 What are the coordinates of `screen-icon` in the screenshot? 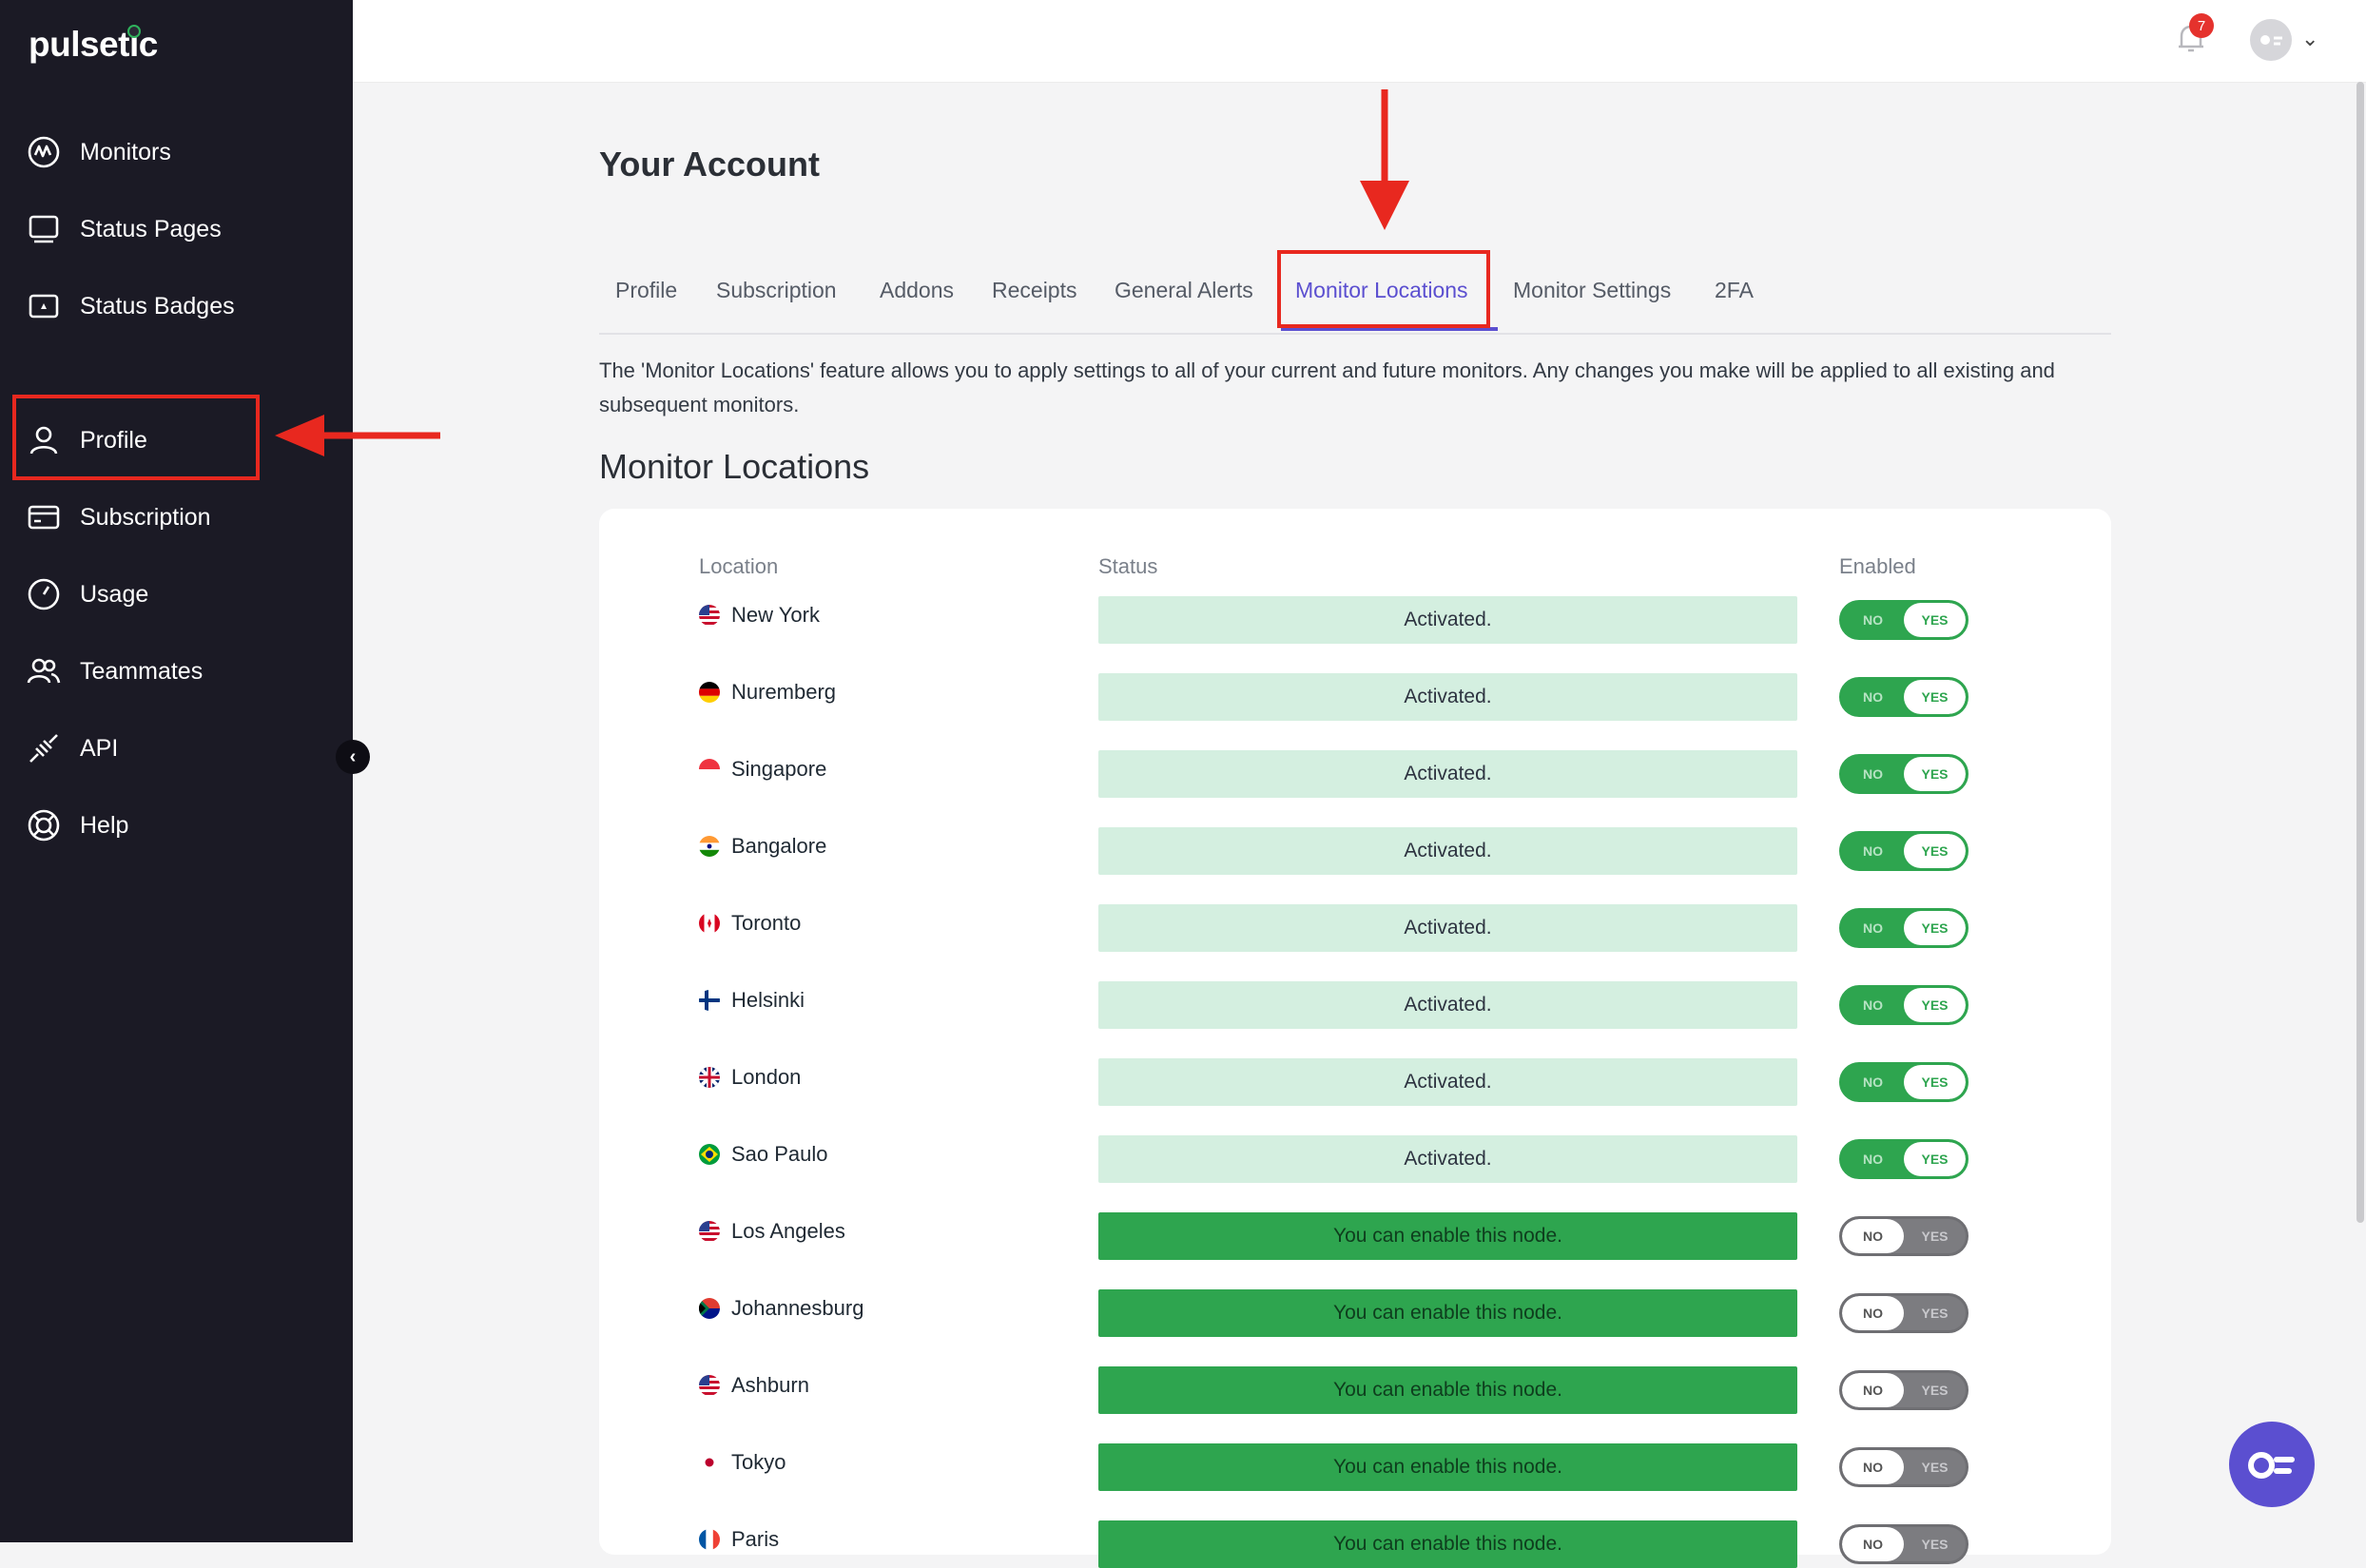 It's located at (44, 229).